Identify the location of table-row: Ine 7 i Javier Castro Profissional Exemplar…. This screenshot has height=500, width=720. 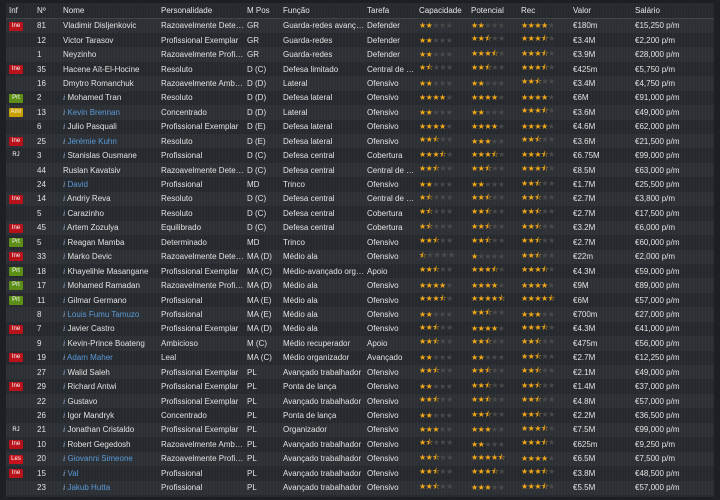
(360, 329).